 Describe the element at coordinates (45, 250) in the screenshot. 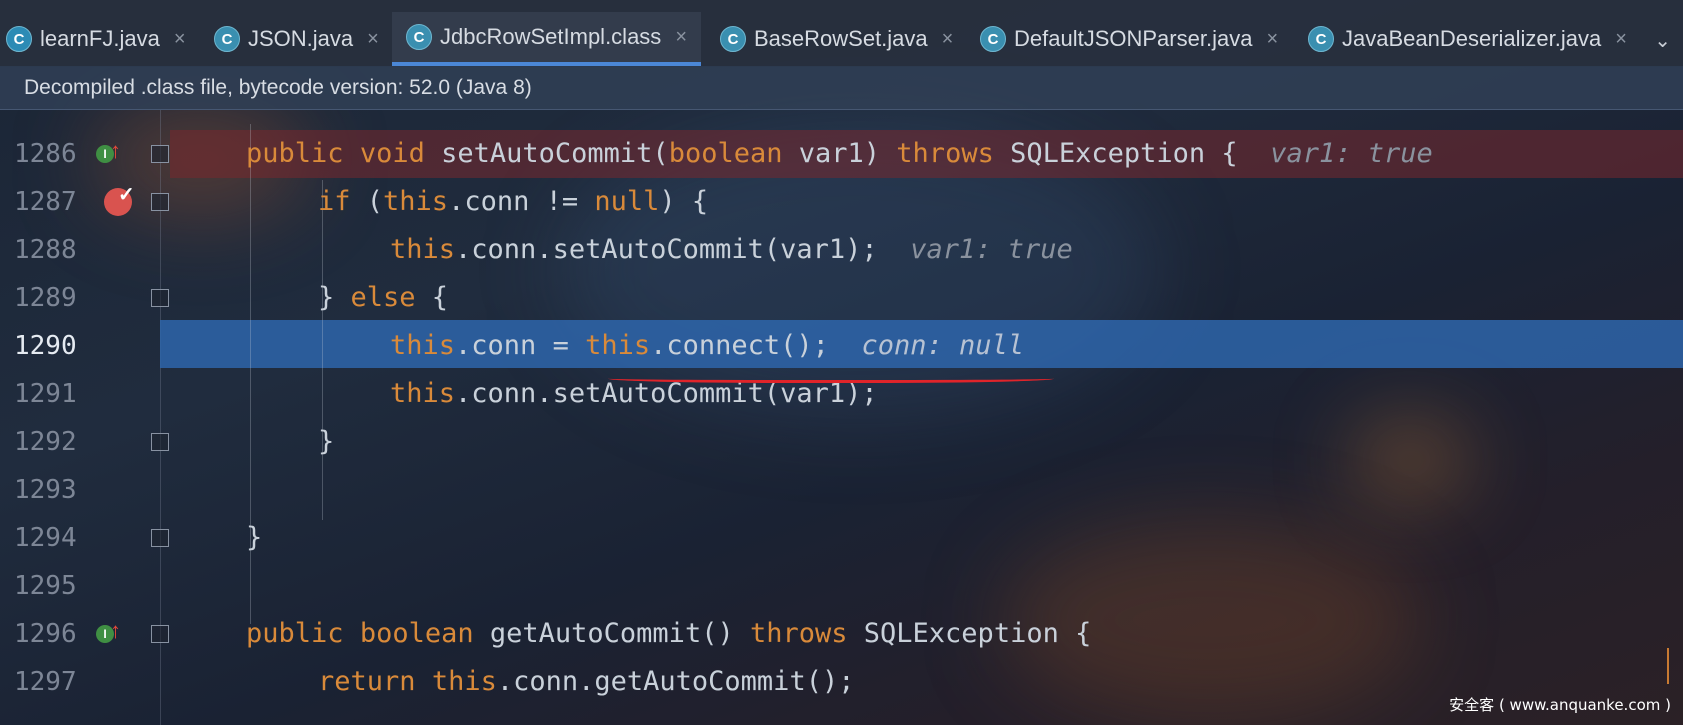

I see `line-number: 1288` at that location.